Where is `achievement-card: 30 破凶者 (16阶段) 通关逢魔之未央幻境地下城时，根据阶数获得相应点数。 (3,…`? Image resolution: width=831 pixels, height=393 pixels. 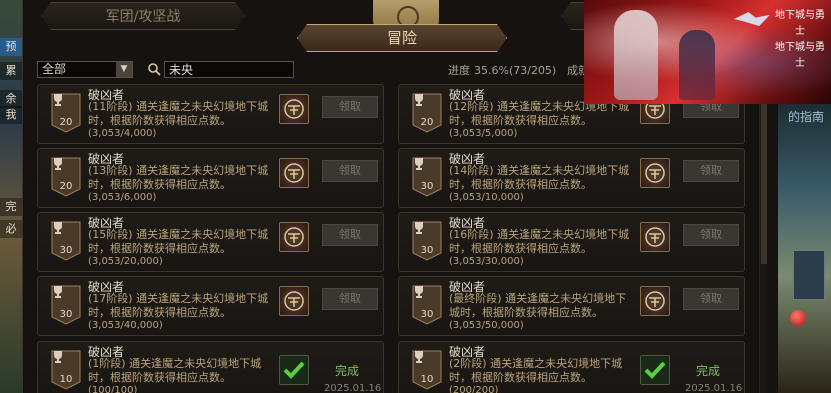 achievement-card: 30 破凶者 (16阶段) 通关逢魔之未央幻境地下城时，根据阶数获得相应点数。 (3,… is located at coordinates (571, 242).